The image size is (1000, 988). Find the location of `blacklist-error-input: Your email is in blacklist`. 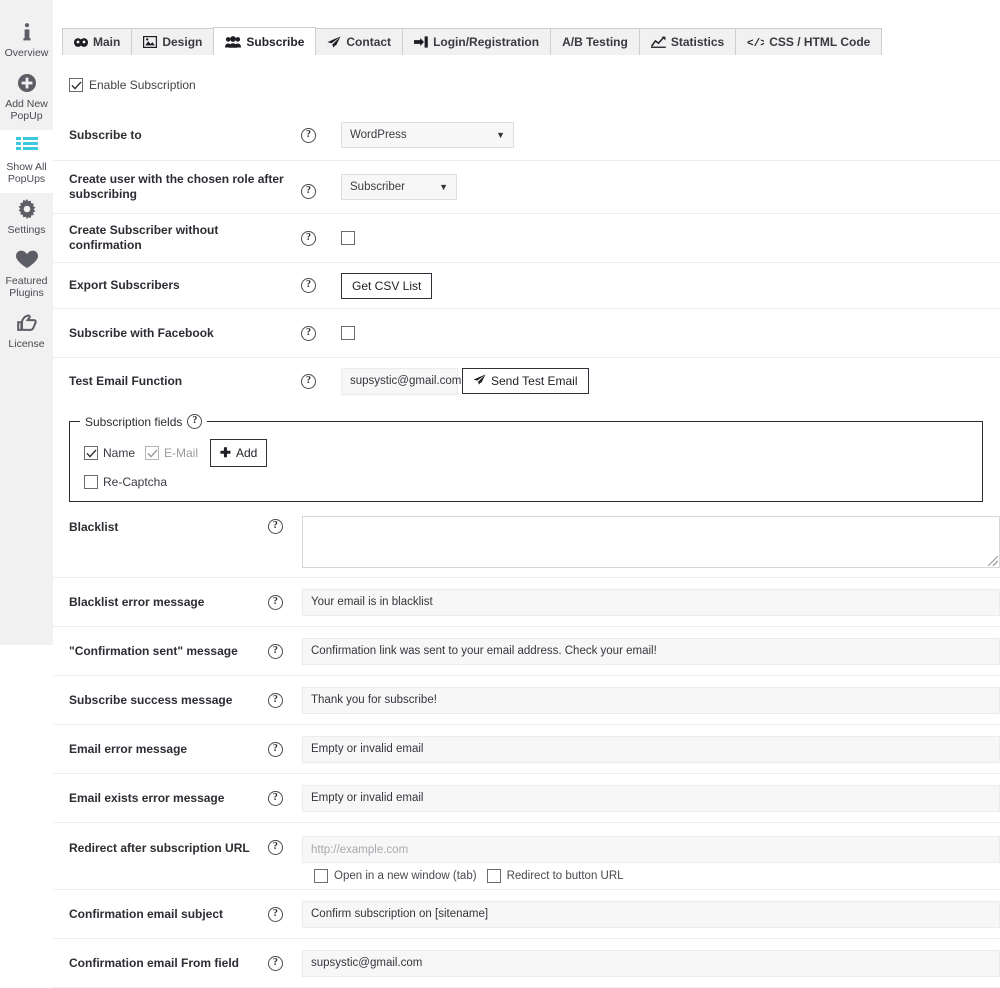

blacklist-error-input: Your email is in blacklist is located at coordinates (651, 602).